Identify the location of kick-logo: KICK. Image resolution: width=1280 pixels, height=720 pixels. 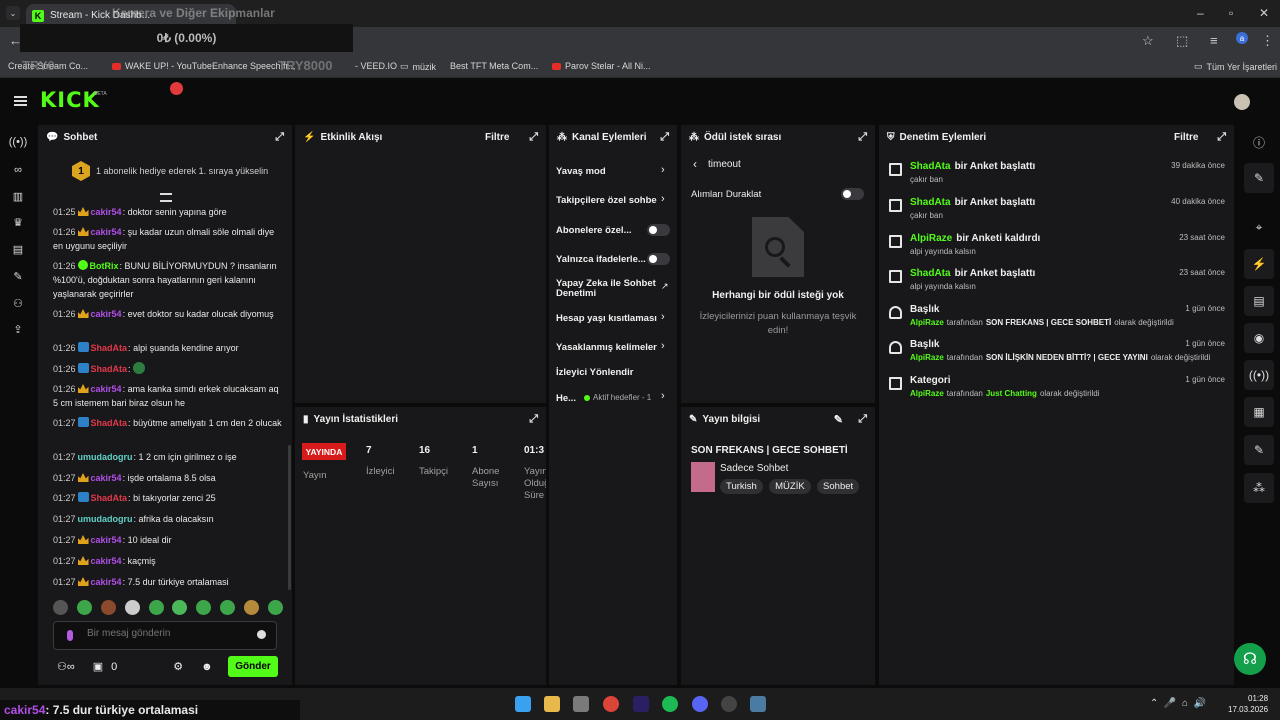
(70, 100).